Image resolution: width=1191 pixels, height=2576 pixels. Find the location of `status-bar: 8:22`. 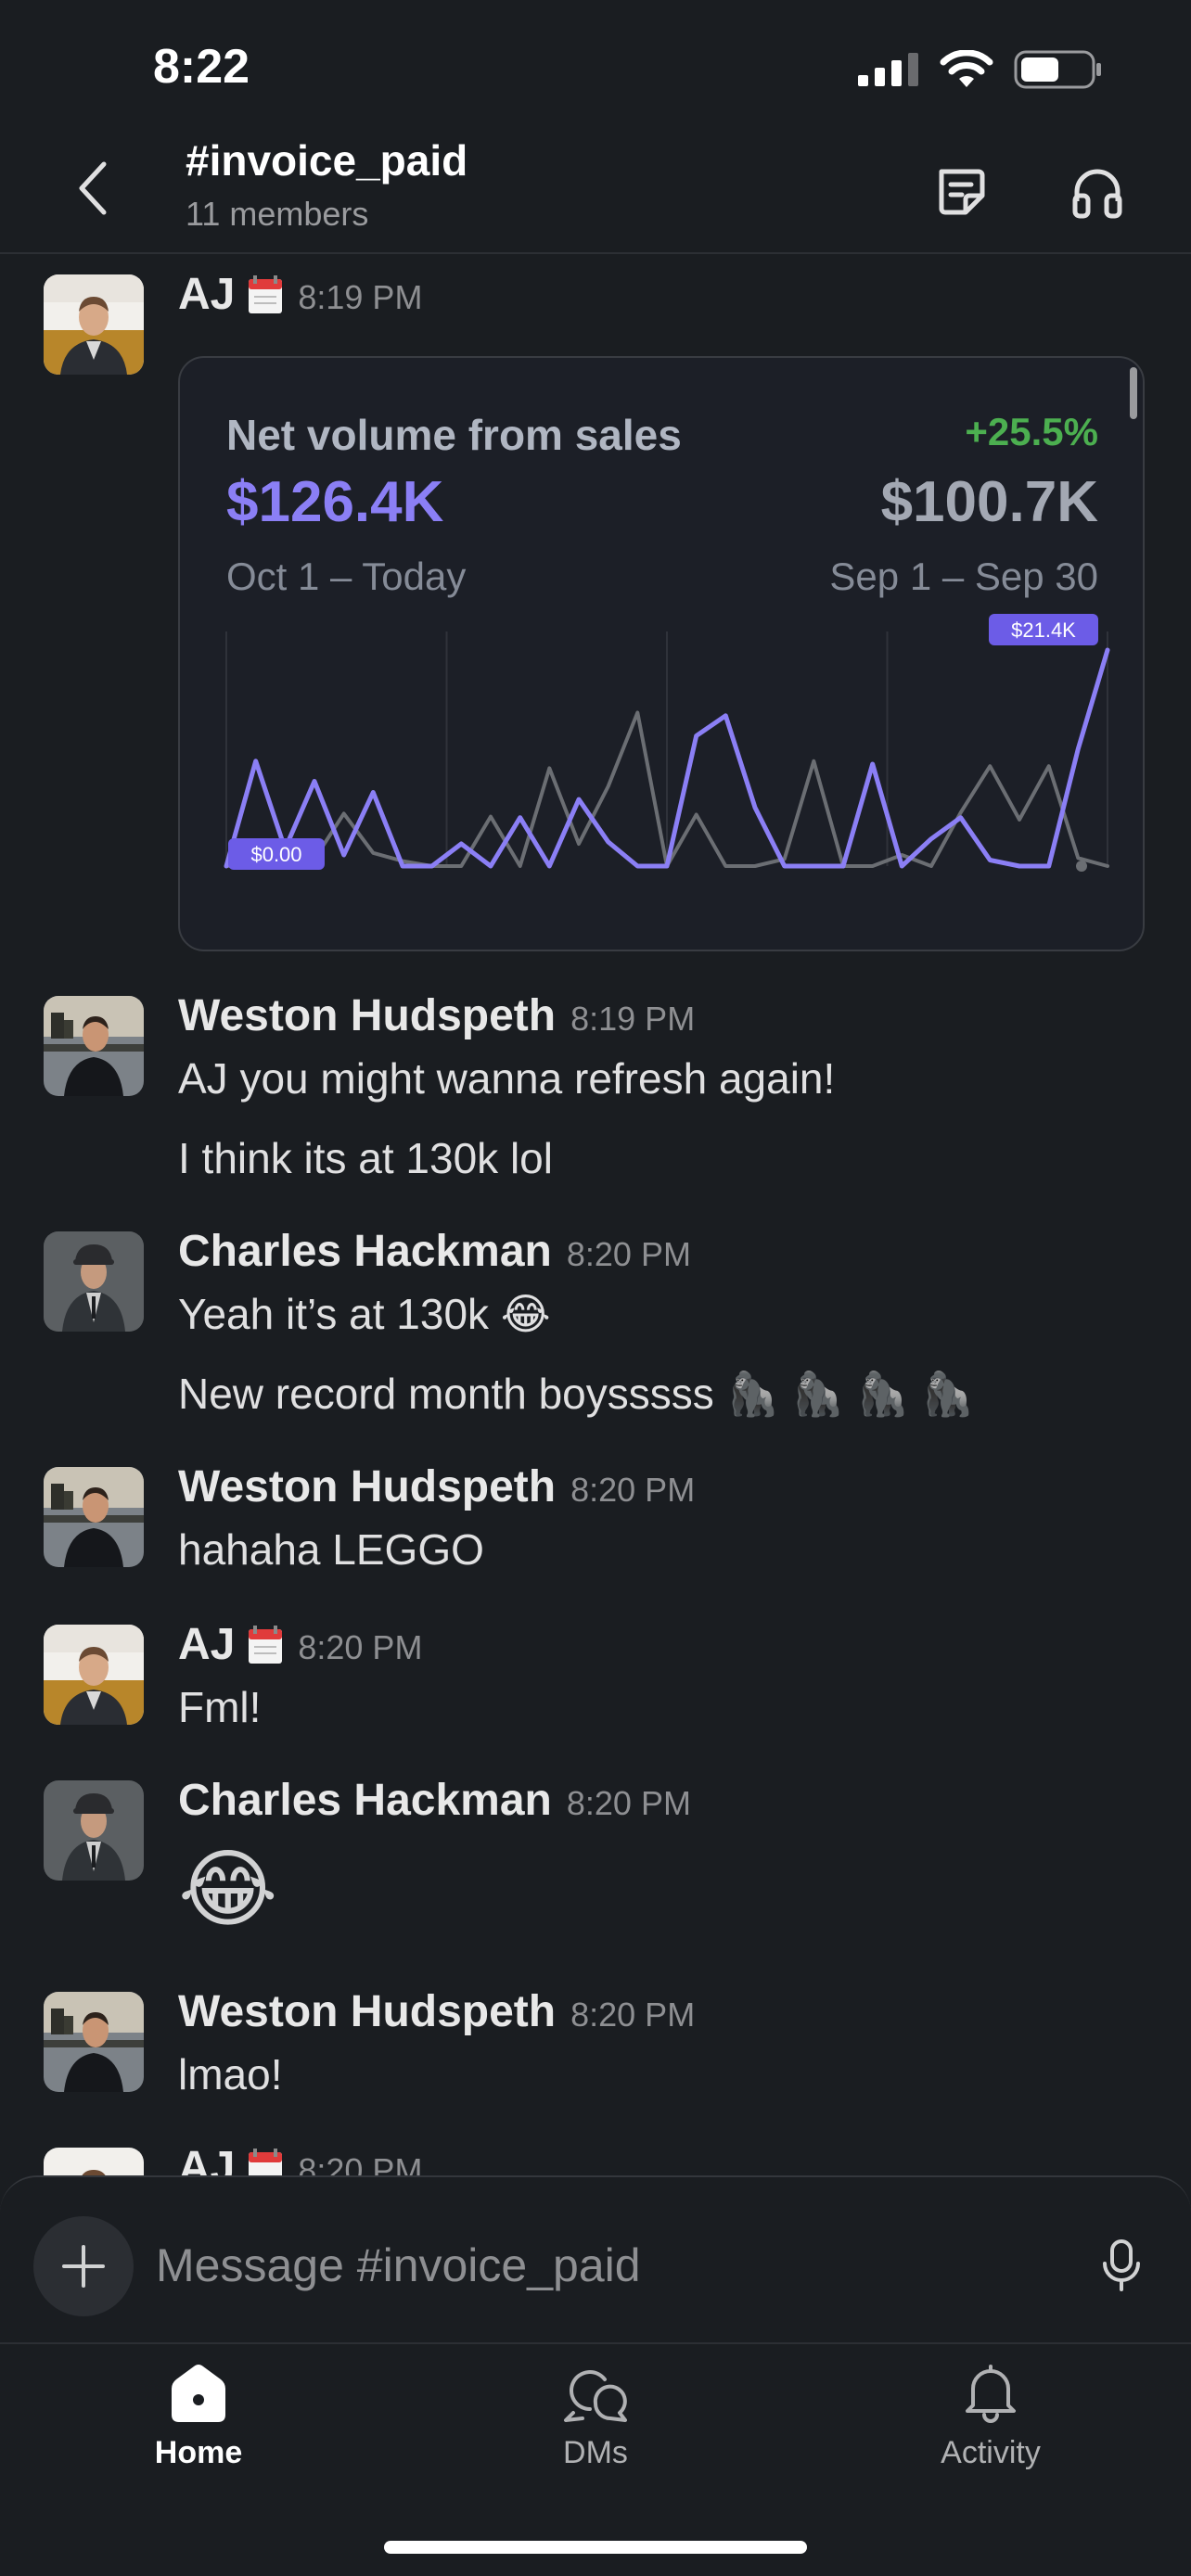

status-bar: 8:22 is located at coordinates (595, 65).